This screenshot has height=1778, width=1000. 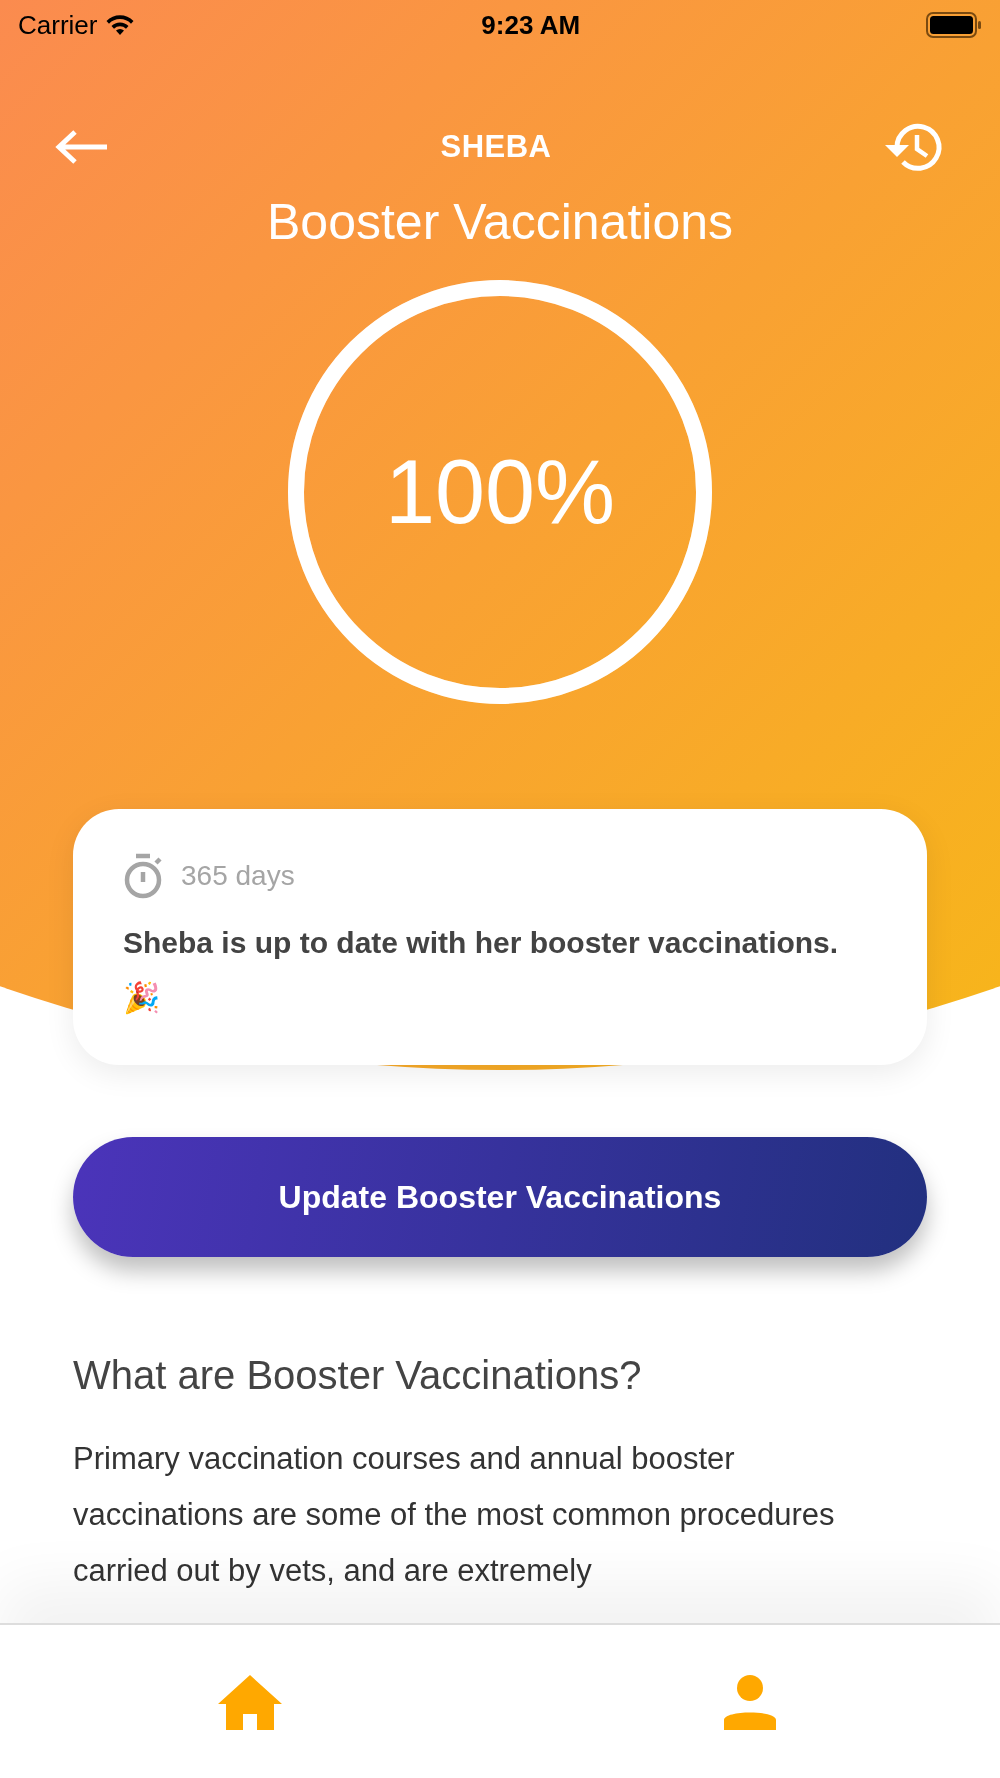 What do you see at coordinates (500, 222) in the screenshot?
I see `page-title: Booster Vaccinations` at bounding box center [500, 222].